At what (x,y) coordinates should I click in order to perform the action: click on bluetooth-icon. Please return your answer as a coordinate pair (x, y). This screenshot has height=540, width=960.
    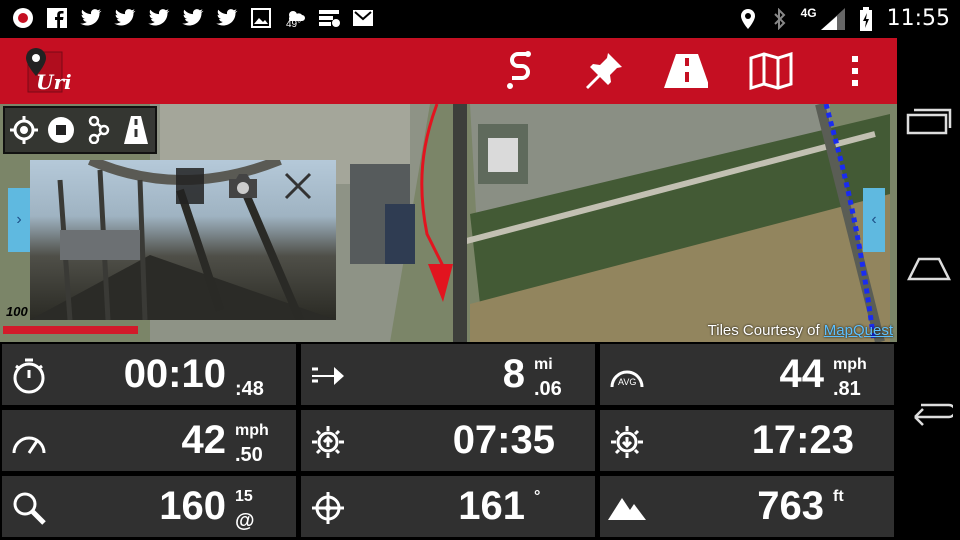
    Looking at the image, I should click on (780, 18).